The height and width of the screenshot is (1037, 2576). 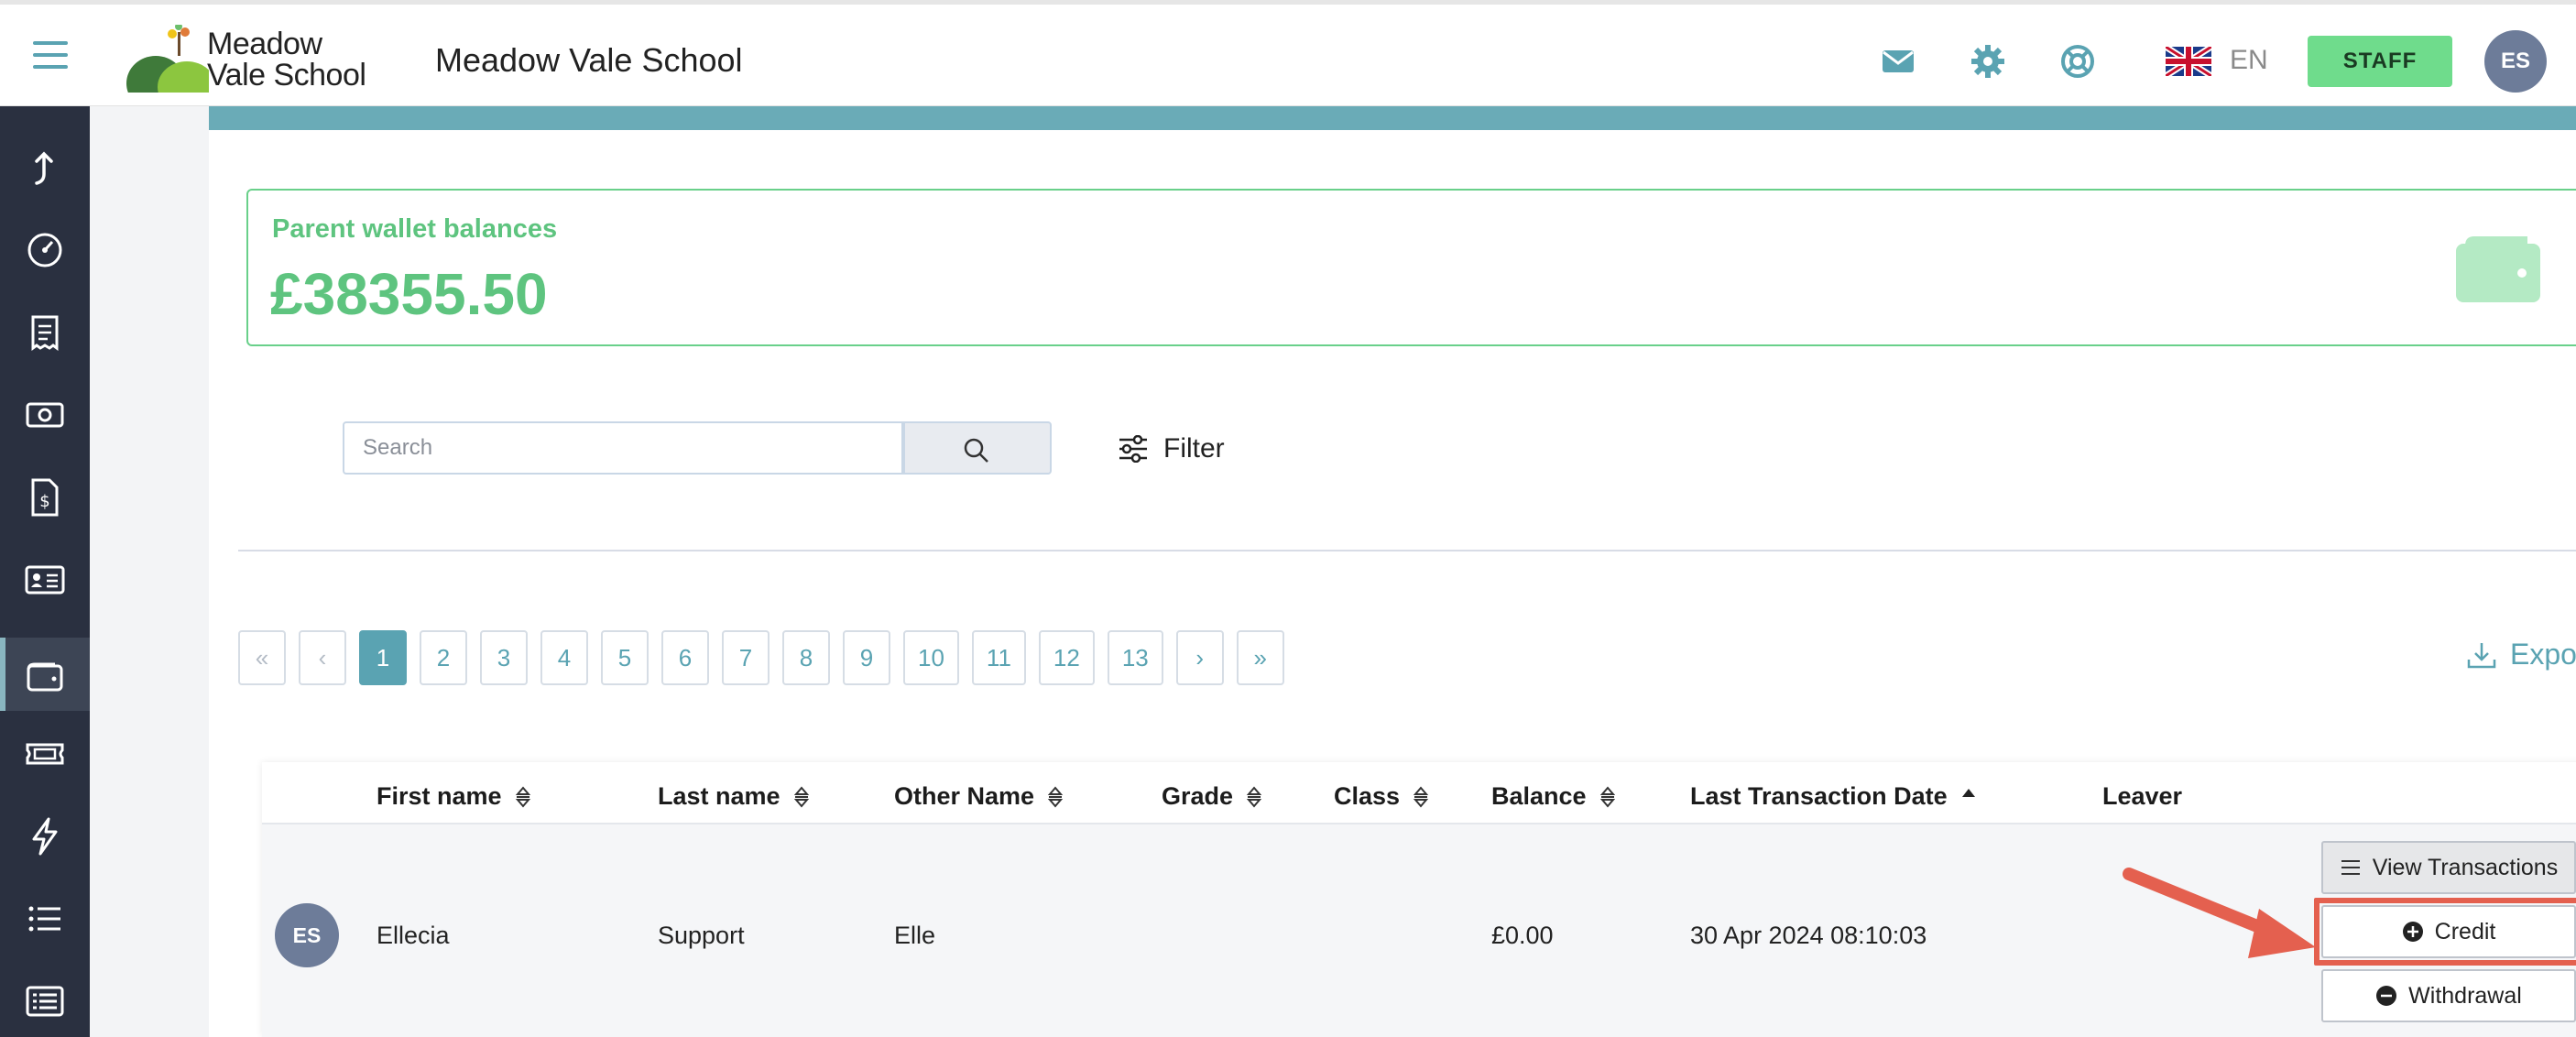 I want to click on view-transactions-button: View Transactions, so click(x=2449, y=867).